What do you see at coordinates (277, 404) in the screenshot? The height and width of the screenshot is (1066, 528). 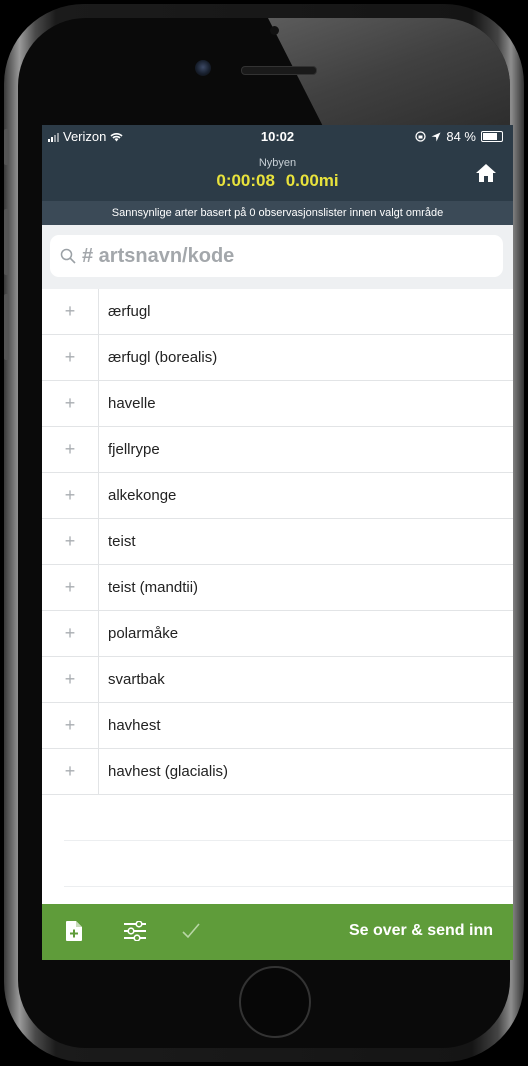 I see `list-item: + havelle` at bounding box center [277, 404].